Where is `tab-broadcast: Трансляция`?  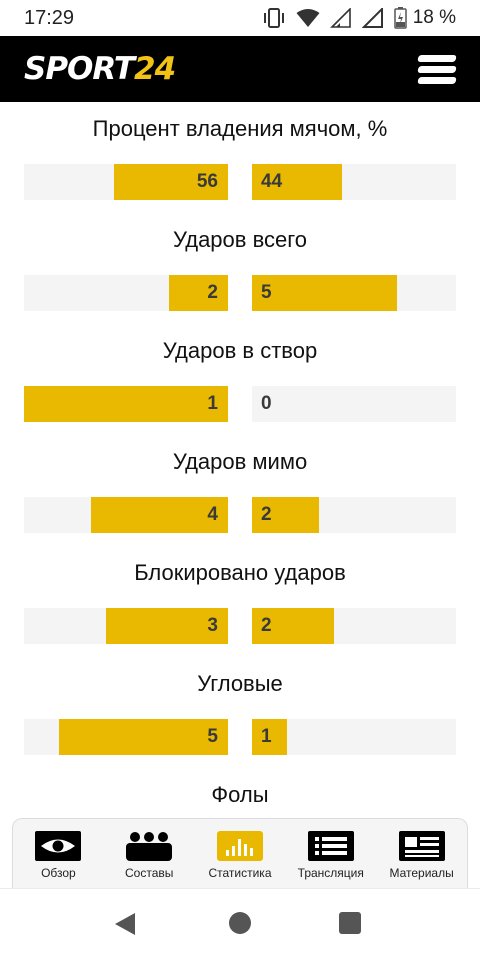
tab-broadcast: Трансляция is located at coordinates (330, 854).